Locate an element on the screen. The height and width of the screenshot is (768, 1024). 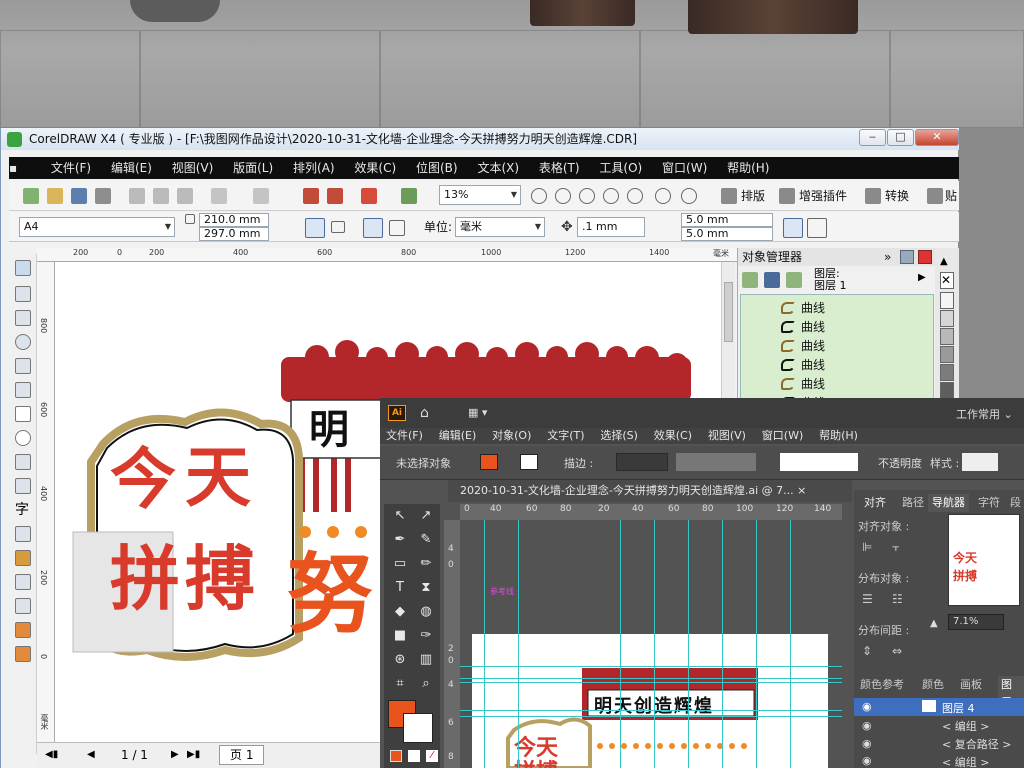
zoom-out-icon is located at coordinates (563, 196).